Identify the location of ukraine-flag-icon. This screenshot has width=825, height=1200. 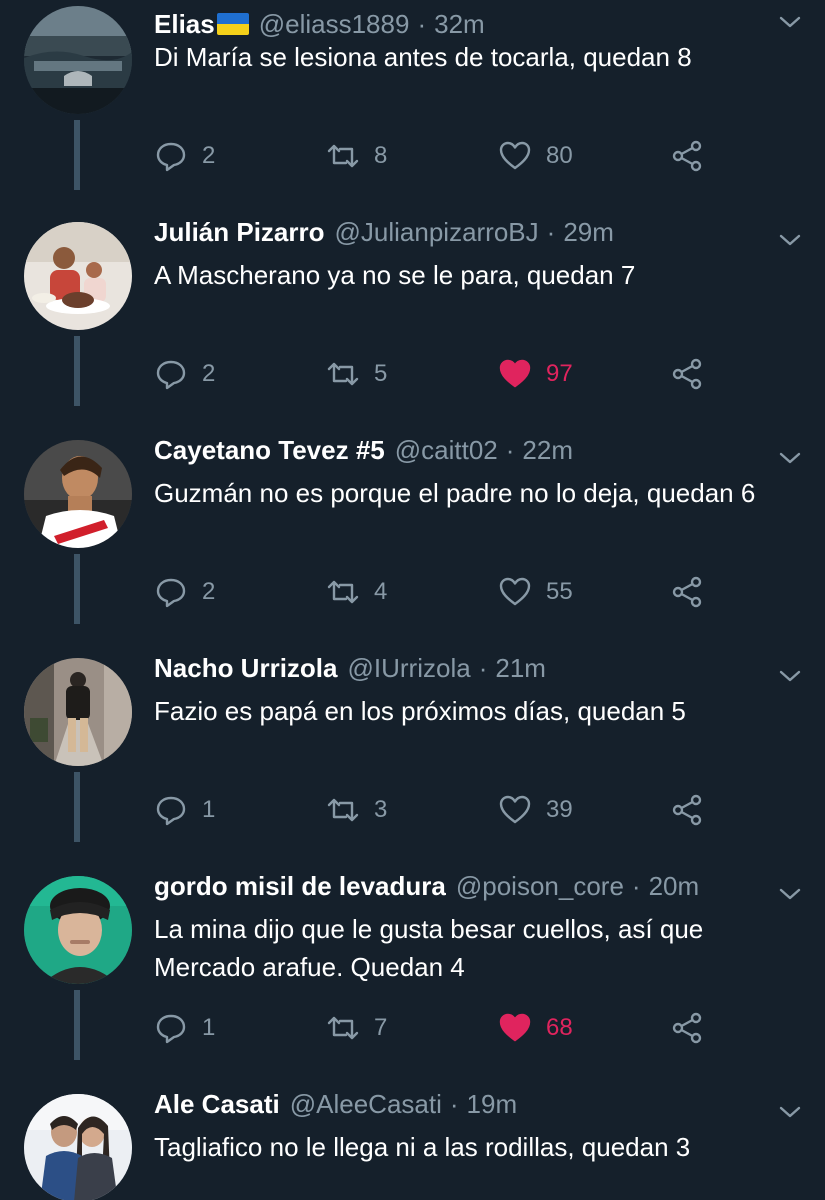
(232, 24).